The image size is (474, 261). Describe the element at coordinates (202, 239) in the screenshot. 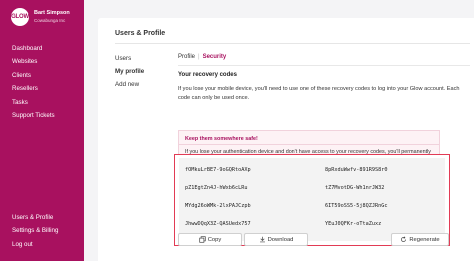

I see `copy-icon` at that location.